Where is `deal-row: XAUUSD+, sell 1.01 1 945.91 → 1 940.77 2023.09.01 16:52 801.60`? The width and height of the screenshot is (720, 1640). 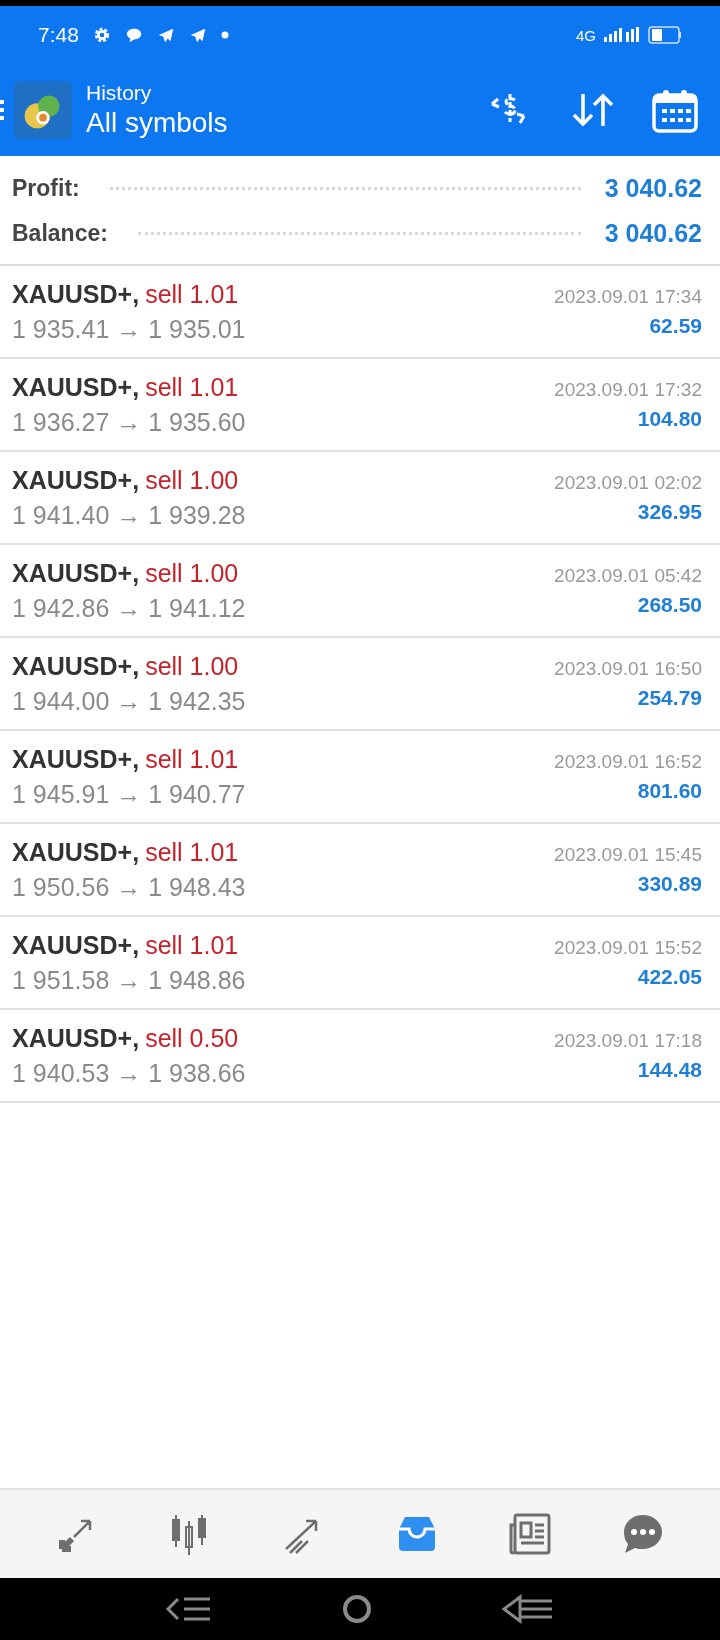
deal-row: XAUUSD+, sell 1.01 1 945.91 → 1 940.77 2023.09.01 16:52 801.60 is located at coordinates (360, 777).